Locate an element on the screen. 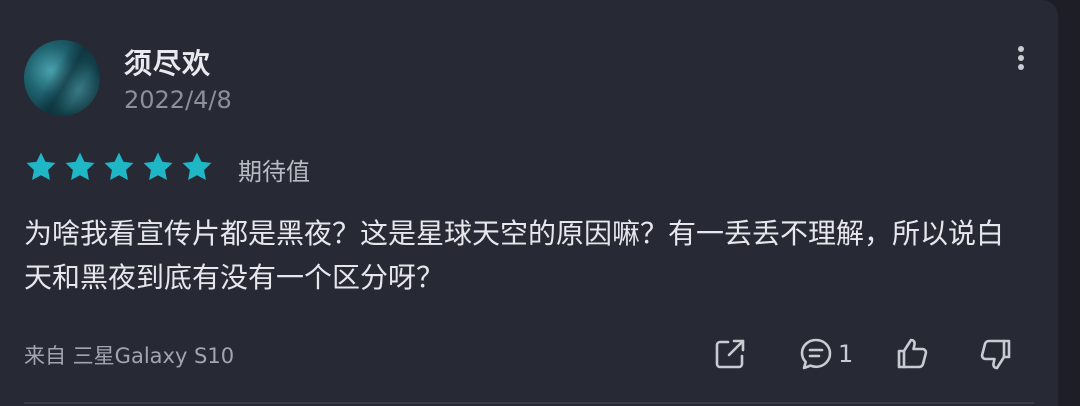 The width and height of the screenshot is (1080, 406). dislike-button is located at coordinates (996, 354).